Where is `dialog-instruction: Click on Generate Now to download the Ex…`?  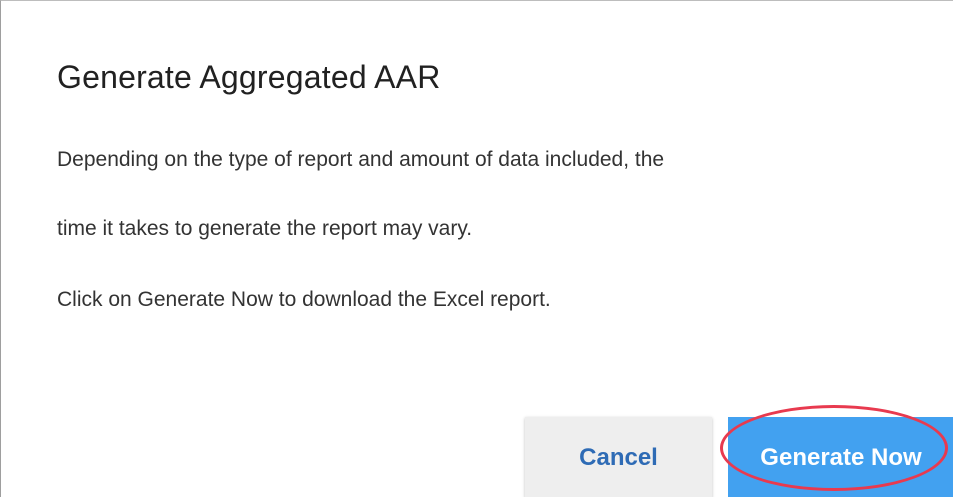 dialog-instruction: Click on Generate Now to download the Ex… is located at coordinates (304, 299).